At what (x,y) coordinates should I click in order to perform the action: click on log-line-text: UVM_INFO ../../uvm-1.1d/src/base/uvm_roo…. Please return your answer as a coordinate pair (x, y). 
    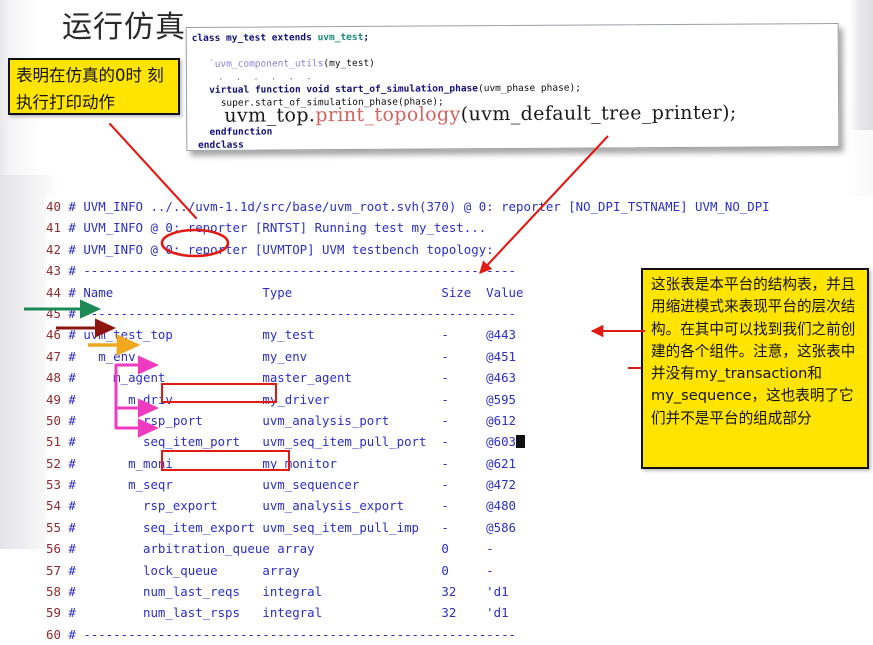
    Looking at the image, I should click on (422, 206).